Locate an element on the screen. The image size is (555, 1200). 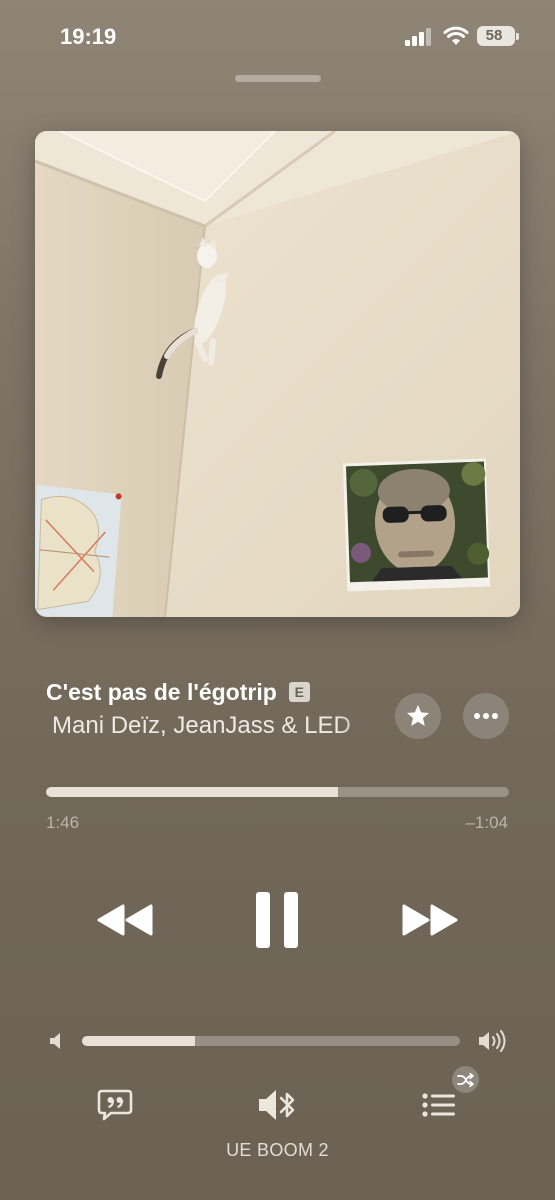
wifi-icon is located at coordinates (456, 35).